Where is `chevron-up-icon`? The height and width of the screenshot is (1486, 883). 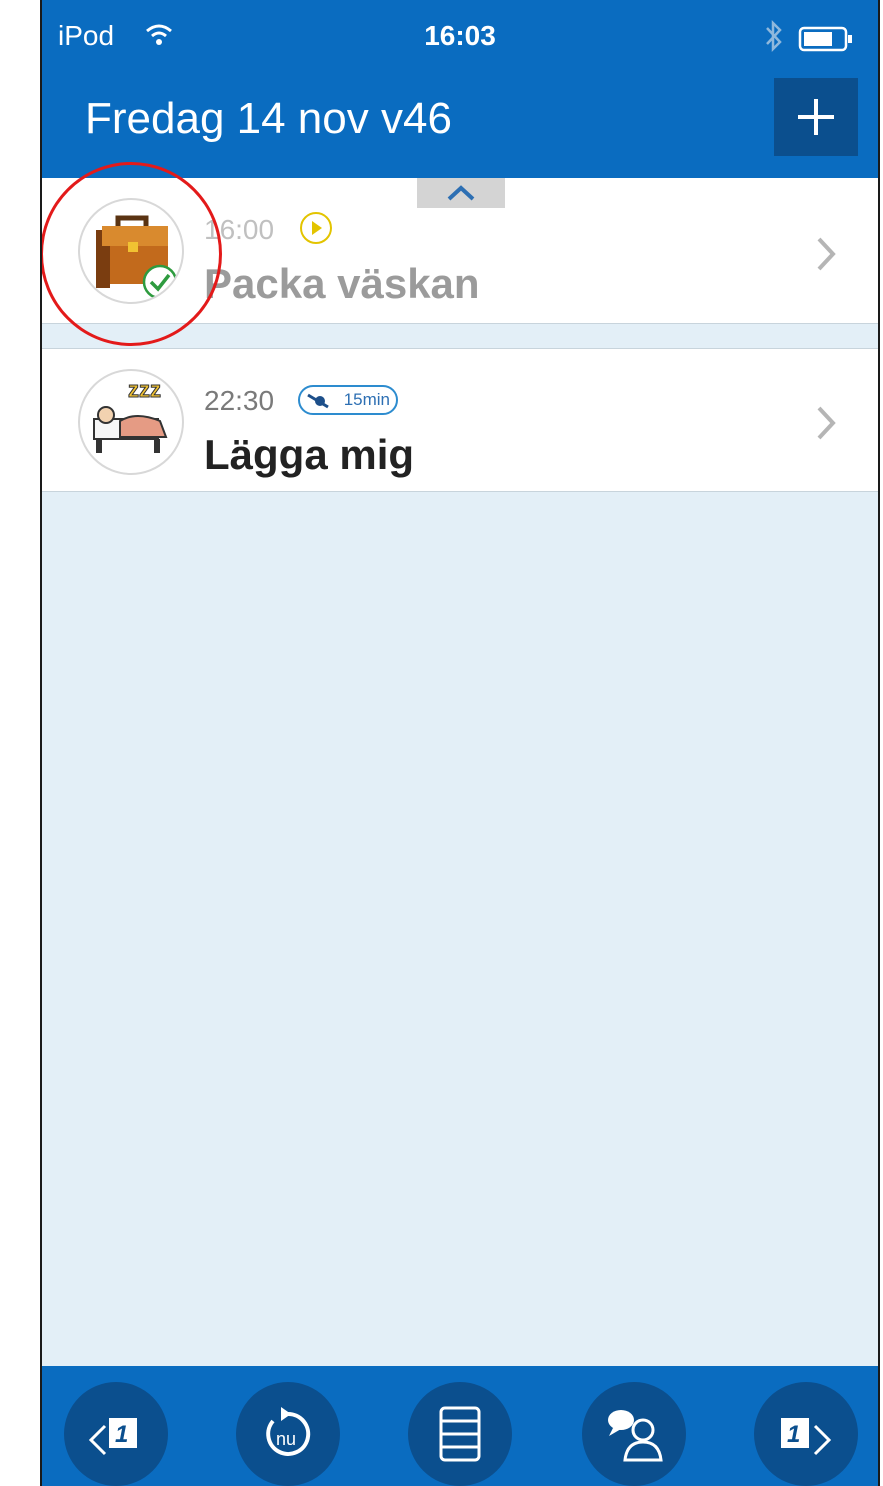
chevron-up-icon is located at coordinates (461, 193).